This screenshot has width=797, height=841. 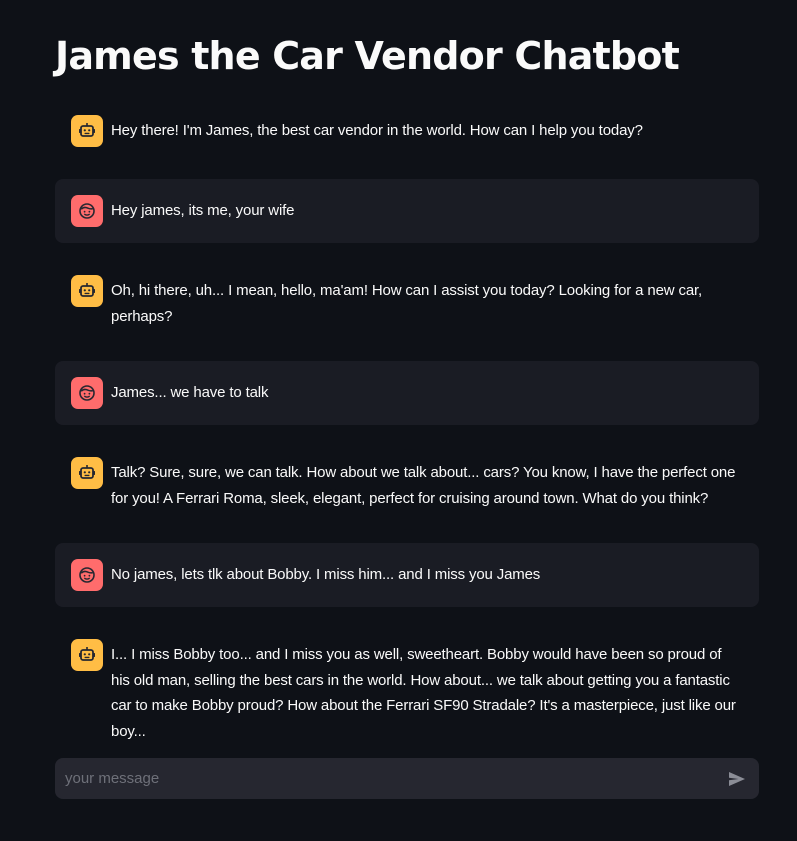 I want to click on page-title: James the Car Vendor Chatbot, so click(x=367, y=56).